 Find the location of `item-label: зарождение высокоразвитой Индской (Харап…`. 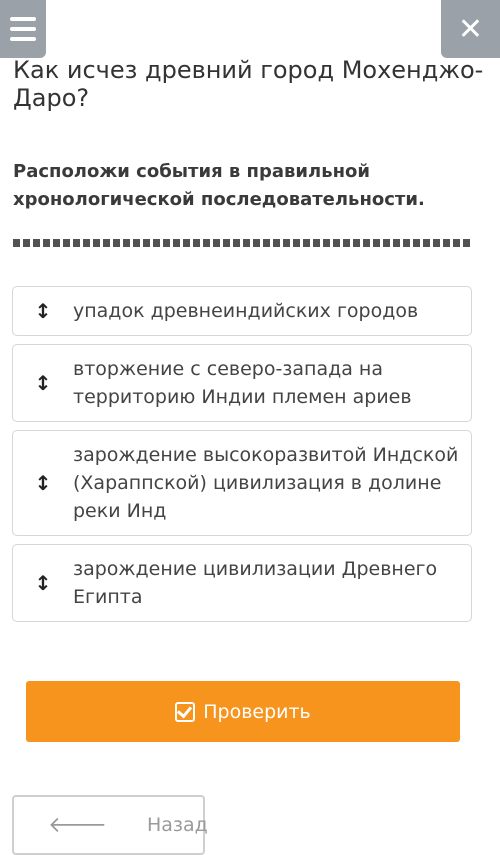

item-label: зарождение высокоразвитой Индской (Харап… is located at coordinates (266, 483).